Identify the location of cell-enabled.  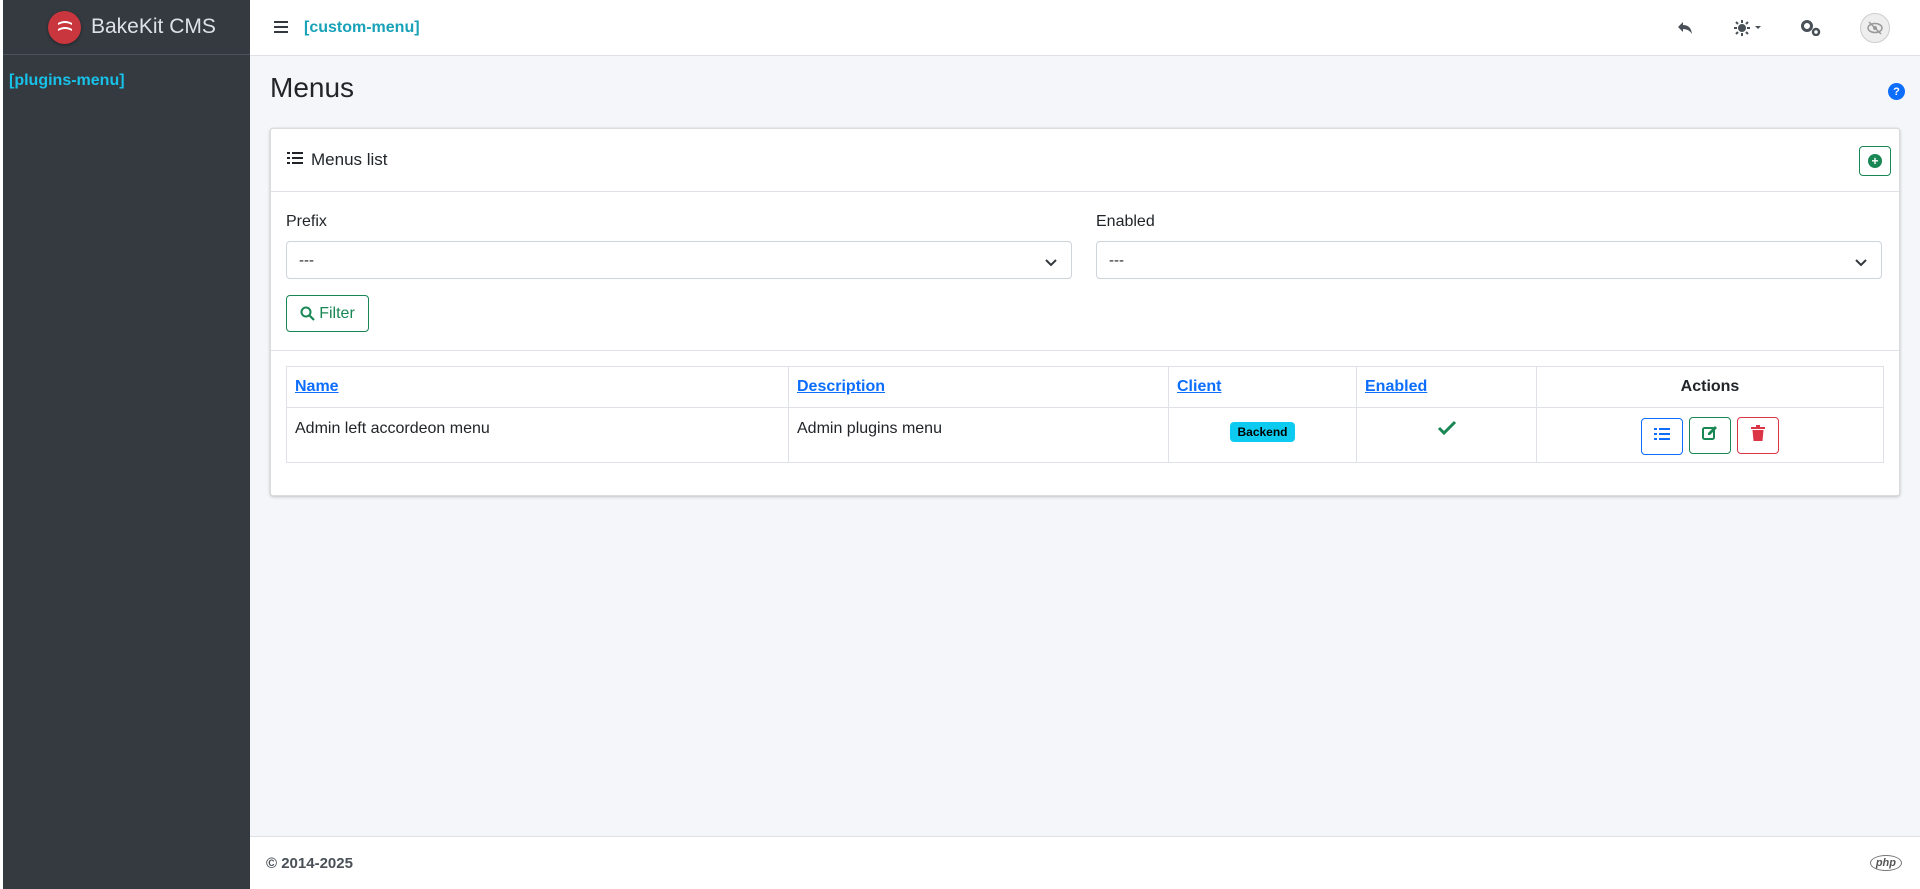
(1446, 435).